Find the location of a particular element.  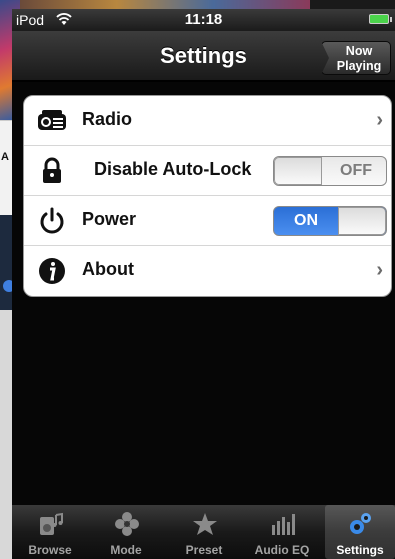

battery-icon is located at coordinates (380, 19).